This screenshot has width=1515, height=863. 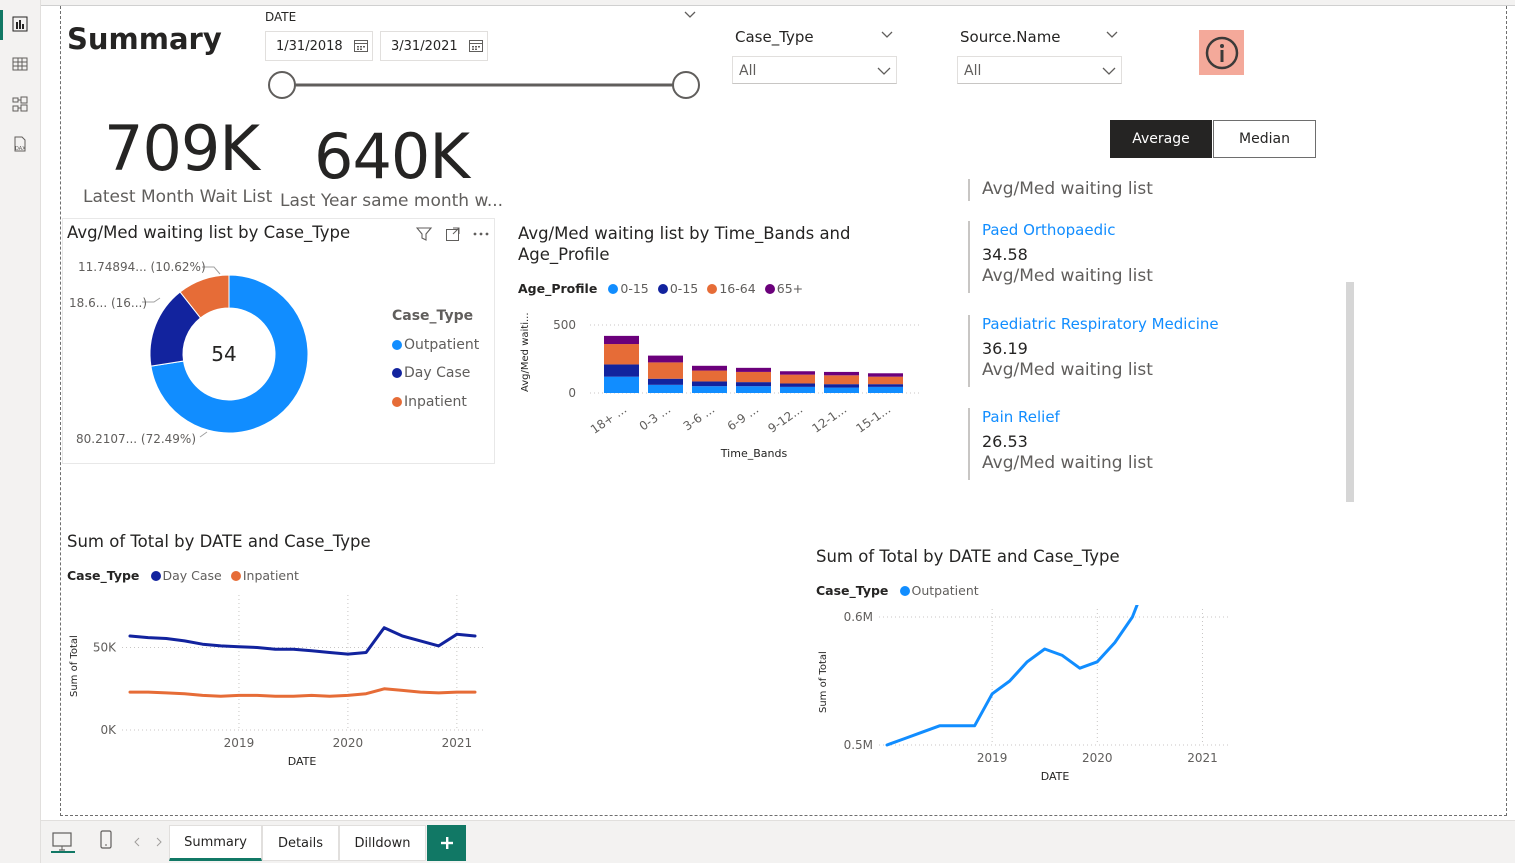 What do you see at coordinates (1005, 254) in the screenshot?
I see `card-value: 34.58` at bounding box center [1005, 254].